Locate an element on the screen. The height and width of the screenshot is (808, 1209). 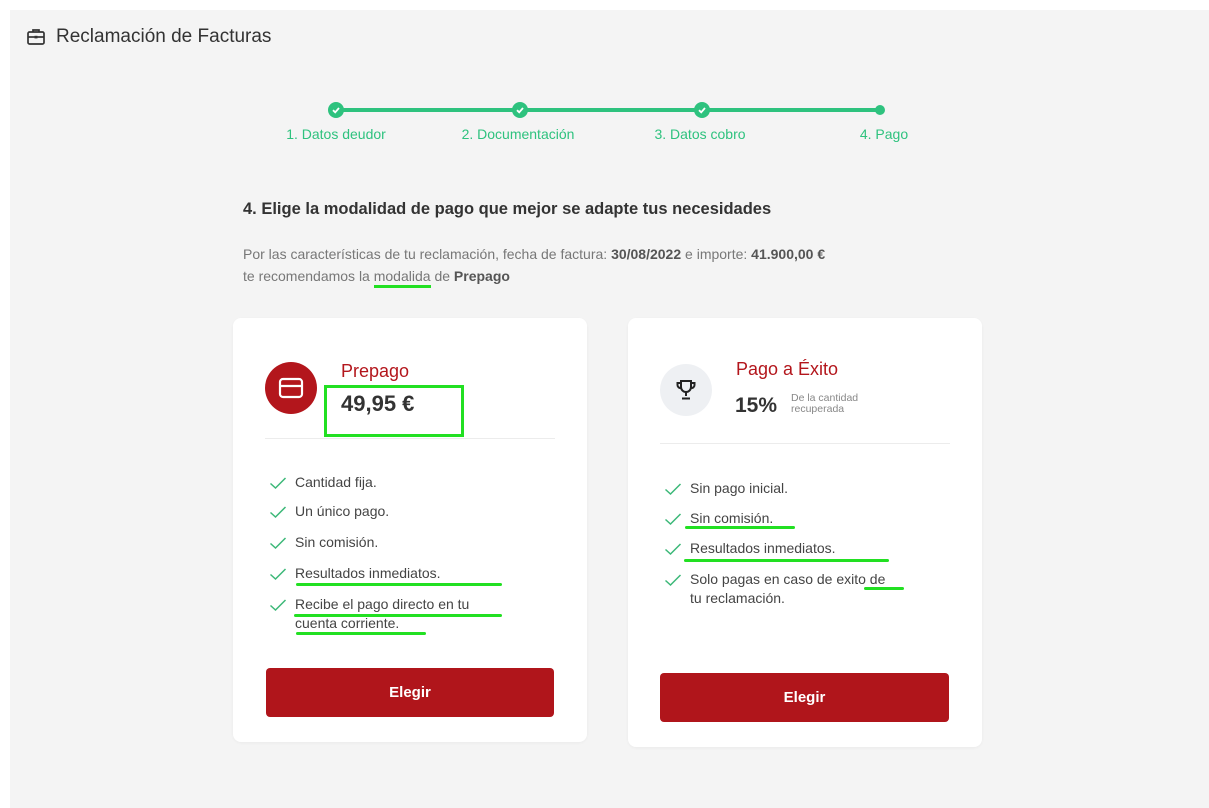
choose-prepago-button: Elegir is located at coordinates (410, 692).